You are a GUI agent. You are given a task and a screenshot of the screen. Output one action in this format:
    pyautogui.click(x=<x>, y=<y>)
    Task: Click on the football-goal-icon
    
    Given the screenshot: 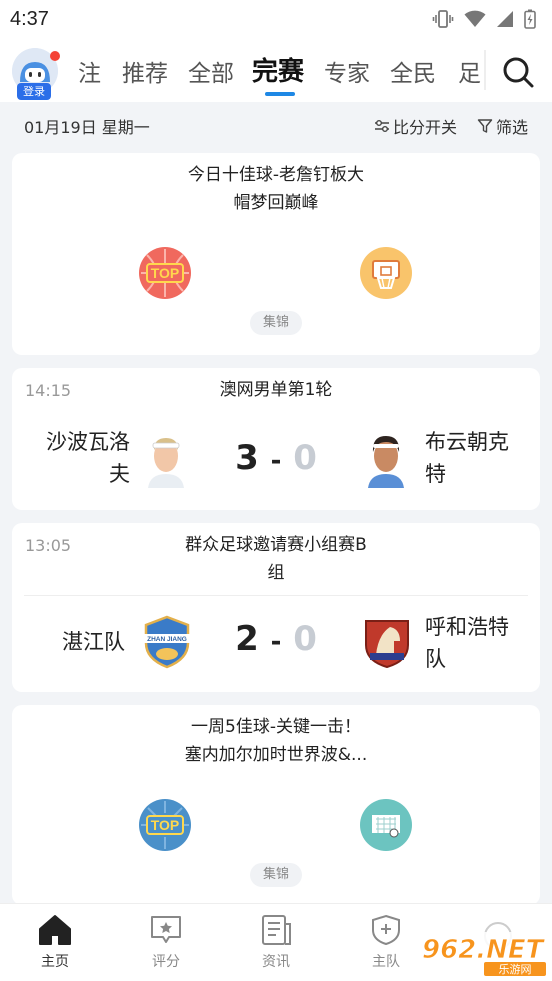 What is the action you would take?
    pyautogui.click(x=386, y=825)
    